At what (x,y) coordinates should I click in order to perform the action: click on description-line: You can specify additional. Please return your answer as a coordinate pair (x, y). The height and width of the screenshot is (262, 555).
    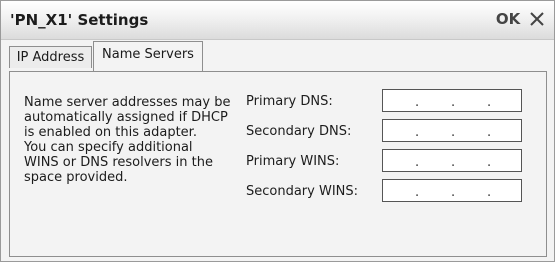
    Looking at the image, I should click on (108, 147).